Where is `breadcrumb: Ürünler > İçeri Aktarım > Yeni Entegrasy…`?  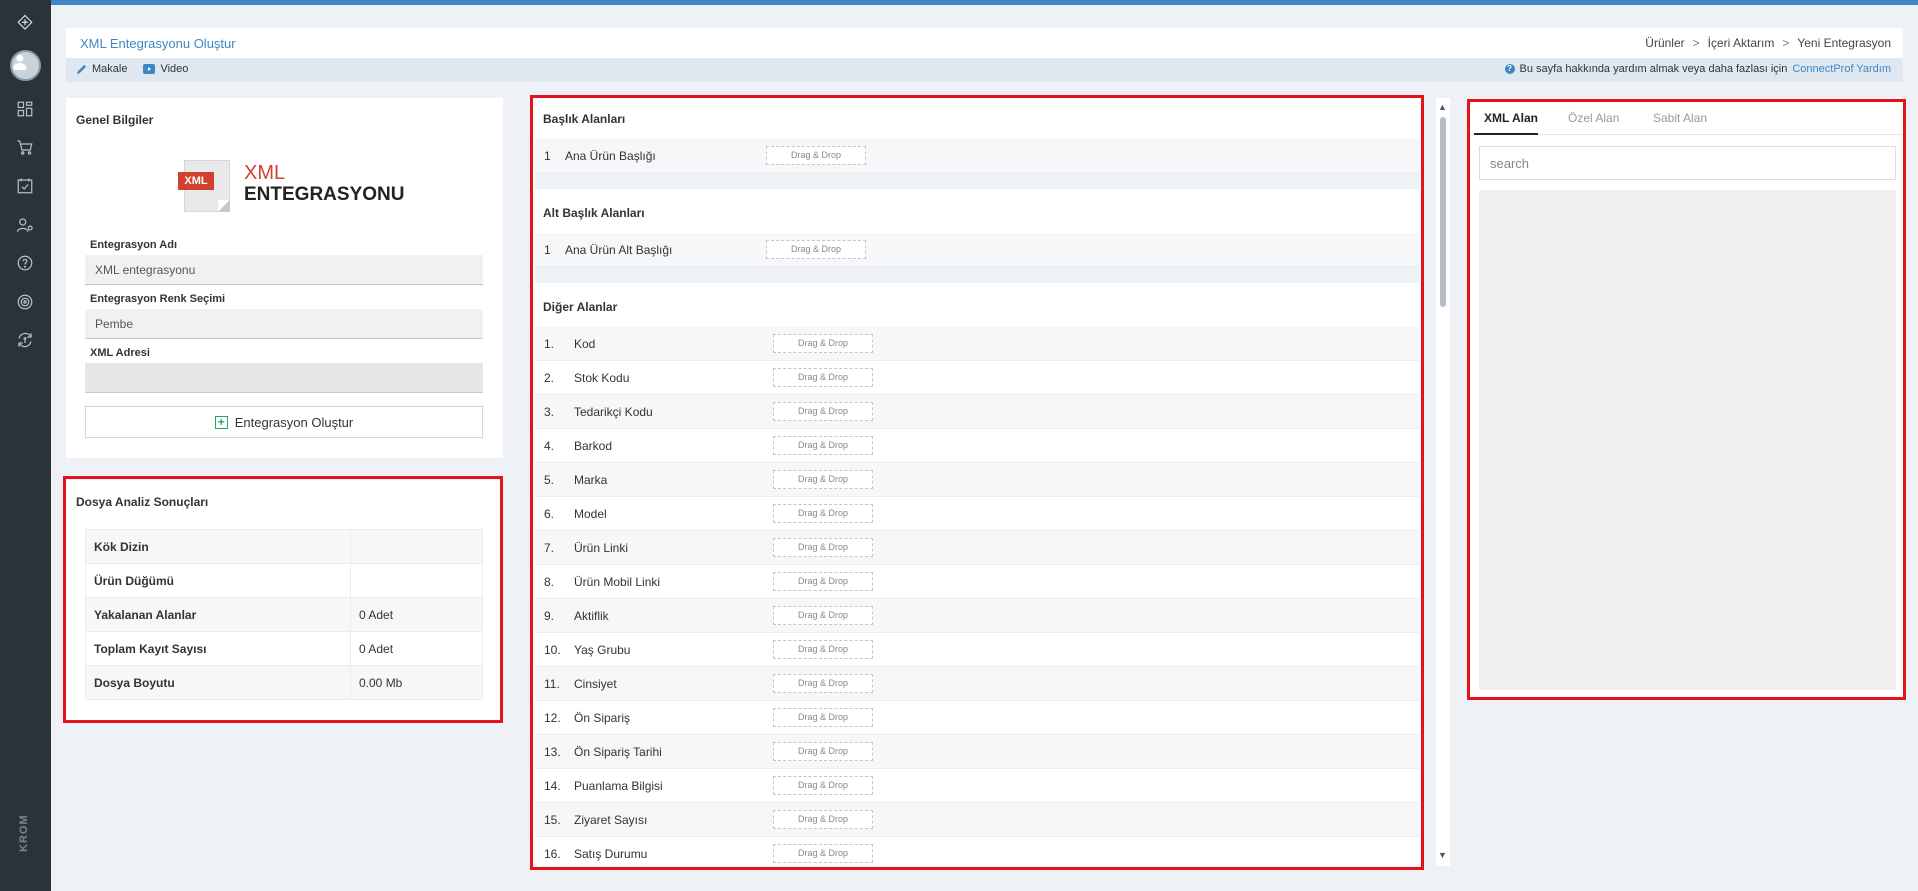
breadcrumb: Ürünler > İçeri Aktarım > Yeni Entegrasy… is located at coordinates (1768, 43).